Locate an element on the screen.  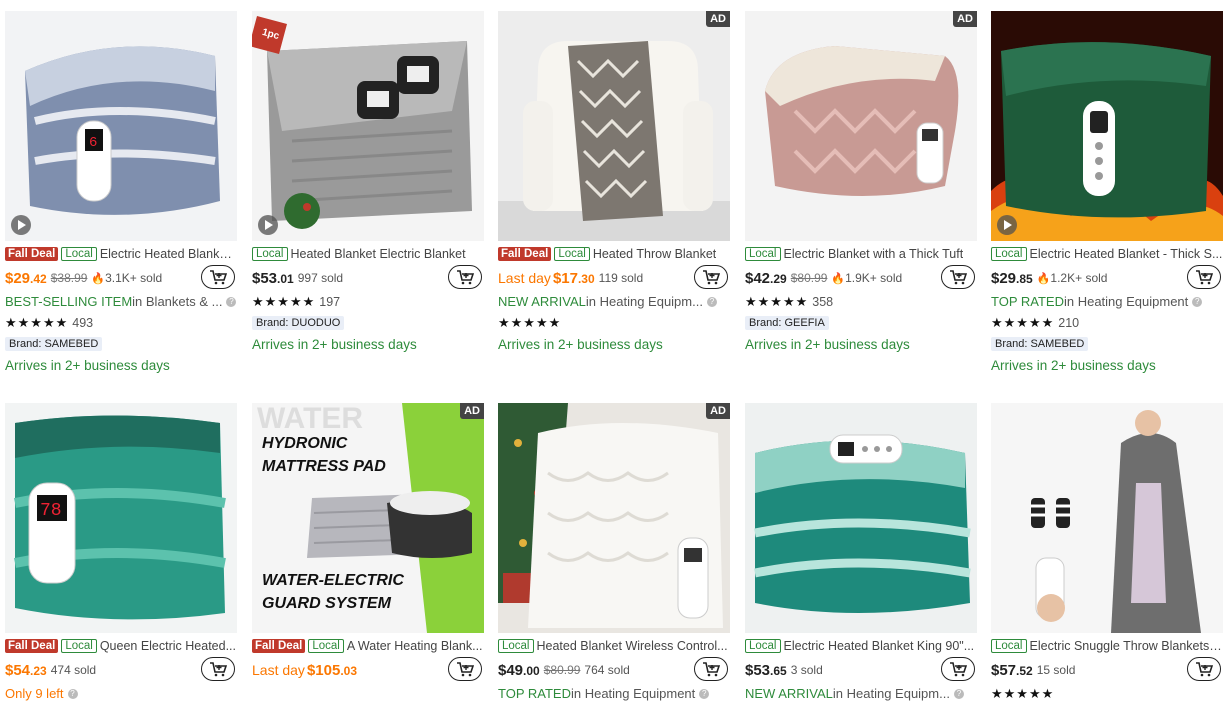
product-title-row: Local Heated Blanket Electric Blanket is located at coordinates (368, 254).